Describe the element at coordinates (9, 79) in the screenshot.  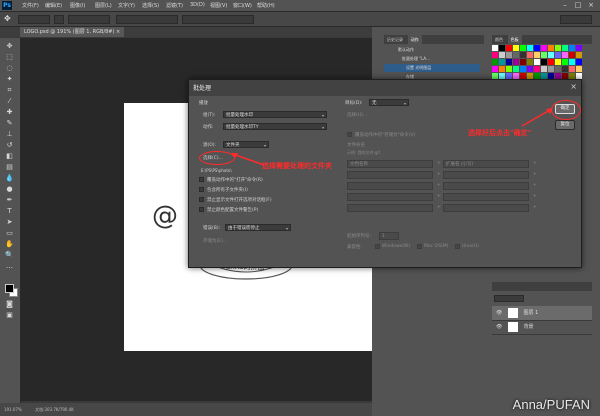
I see `magic-wand-tool-icon: ✦` at that location.